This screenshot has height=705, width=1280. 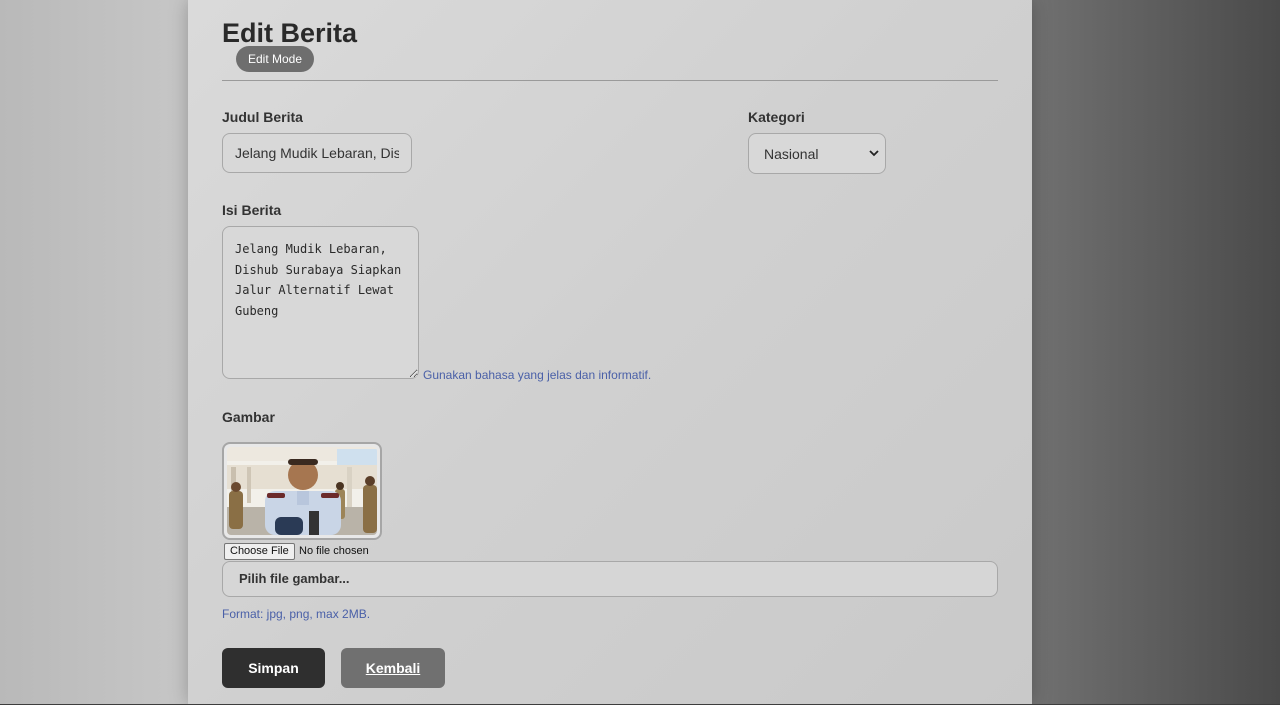 What do you see at coordinates (791, 154) in the screenshot?
I see `kategori-selected-value: Nasional` at bounding box center [791, 154].